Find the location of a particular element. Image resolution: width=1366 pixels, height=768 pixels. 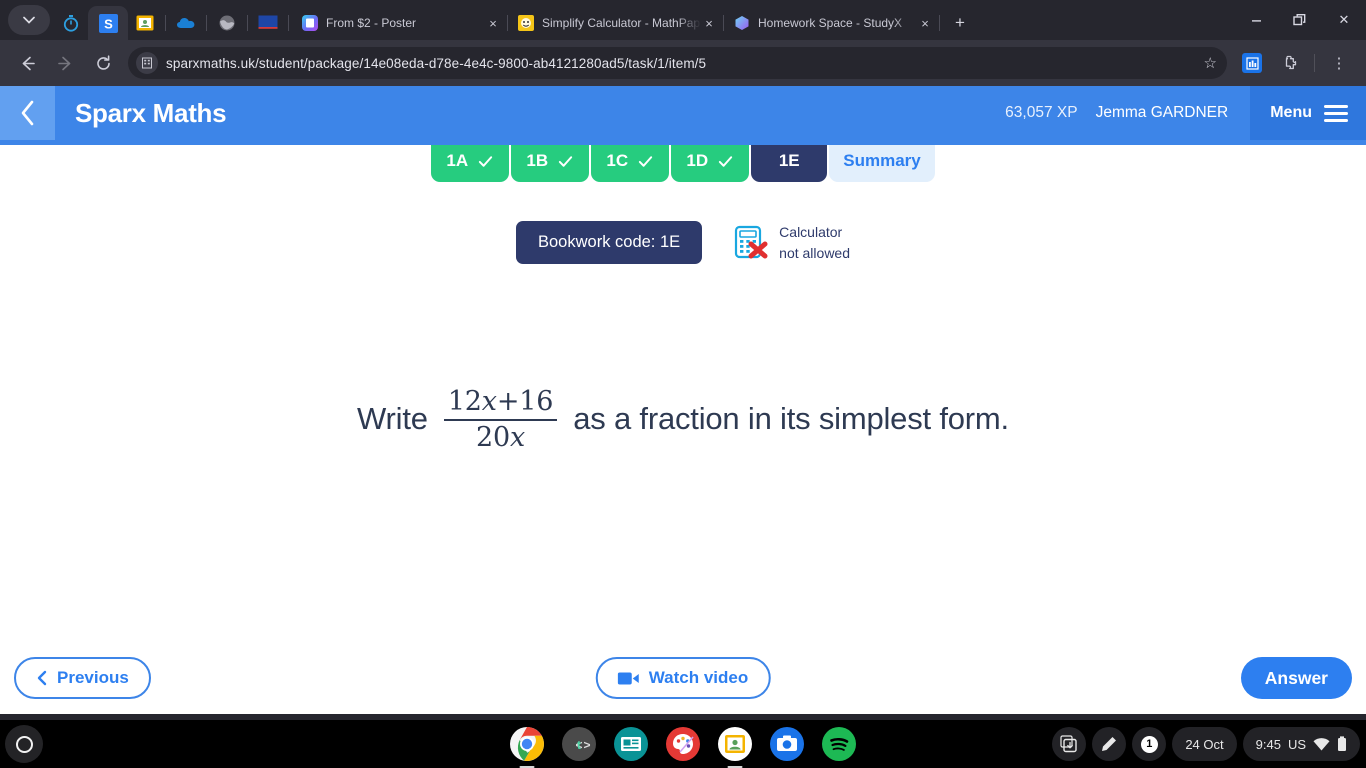

extensions-button is located at coordinates (1290, 63).